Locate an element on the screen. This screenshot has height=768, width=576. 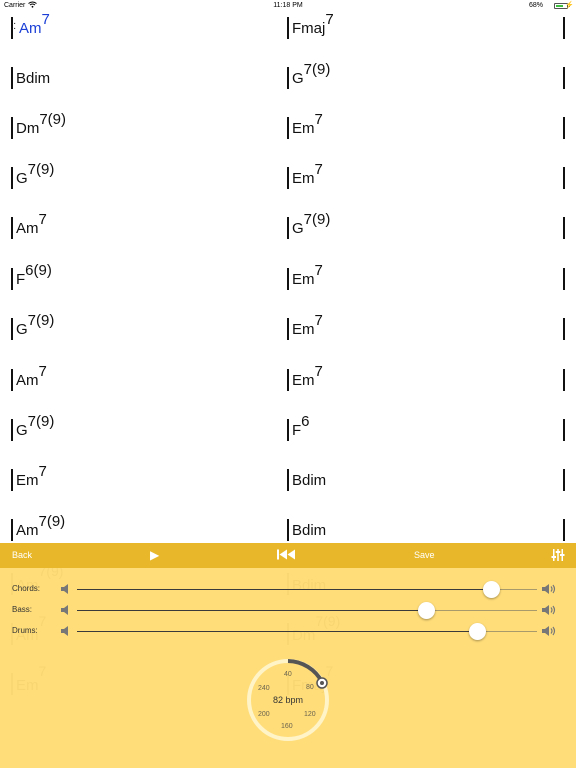
play-icon: ▶ is located at coordinates (154, 555).